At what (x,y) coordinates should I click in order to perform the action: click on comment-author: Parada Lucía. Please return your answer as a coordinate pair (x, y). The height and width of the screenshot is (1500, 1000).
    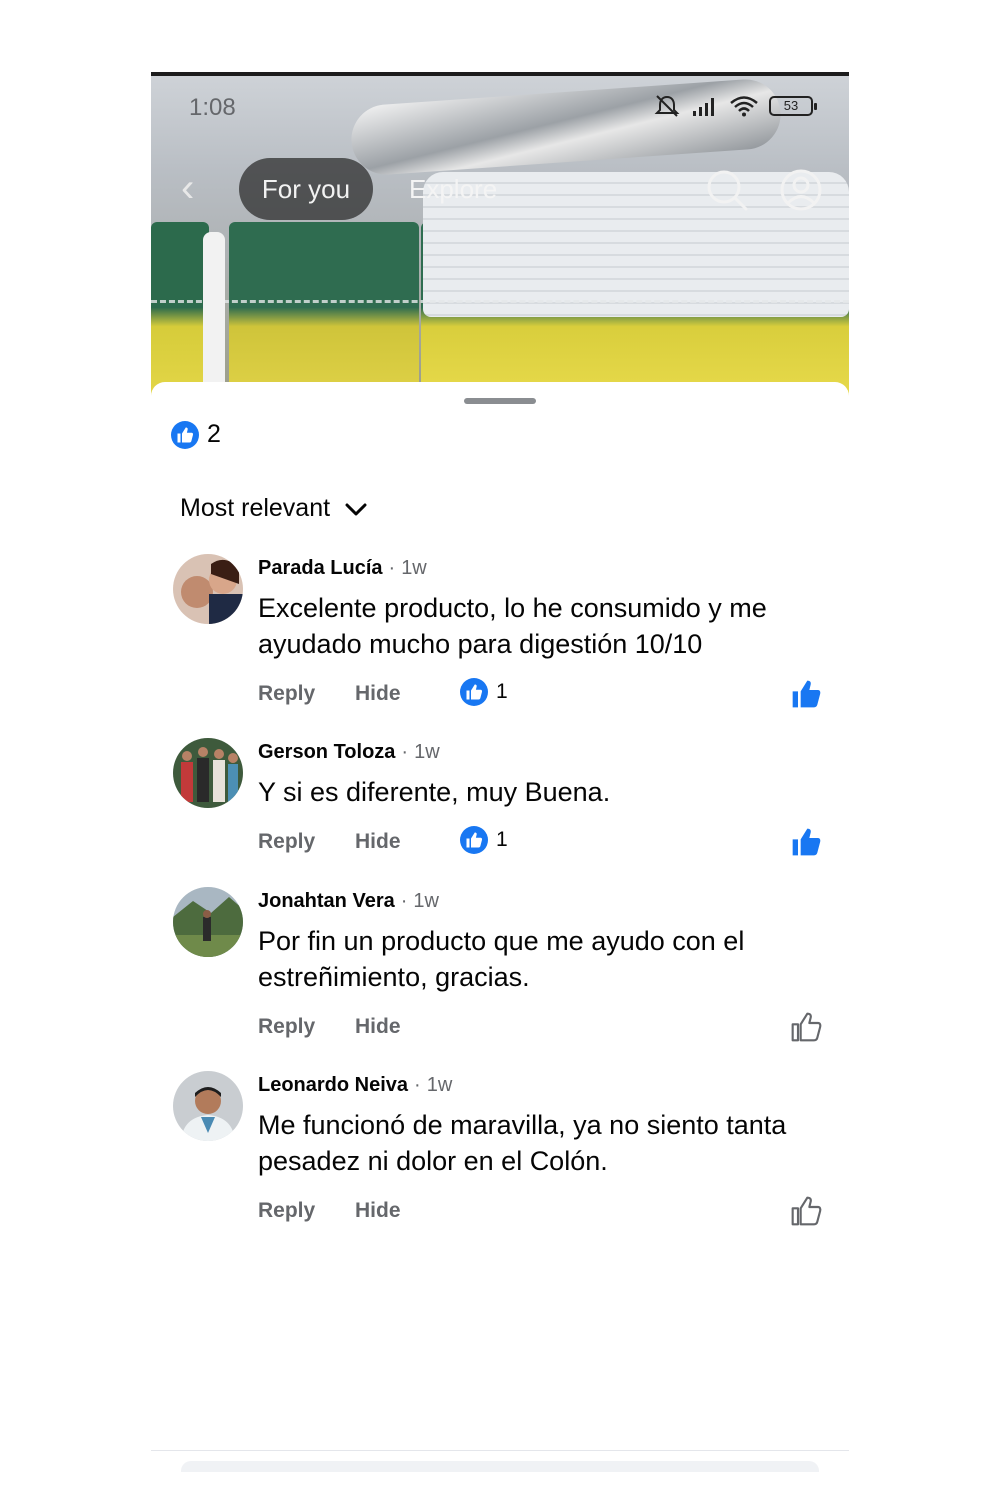
    Looking at the image, I should click on (320, 568).